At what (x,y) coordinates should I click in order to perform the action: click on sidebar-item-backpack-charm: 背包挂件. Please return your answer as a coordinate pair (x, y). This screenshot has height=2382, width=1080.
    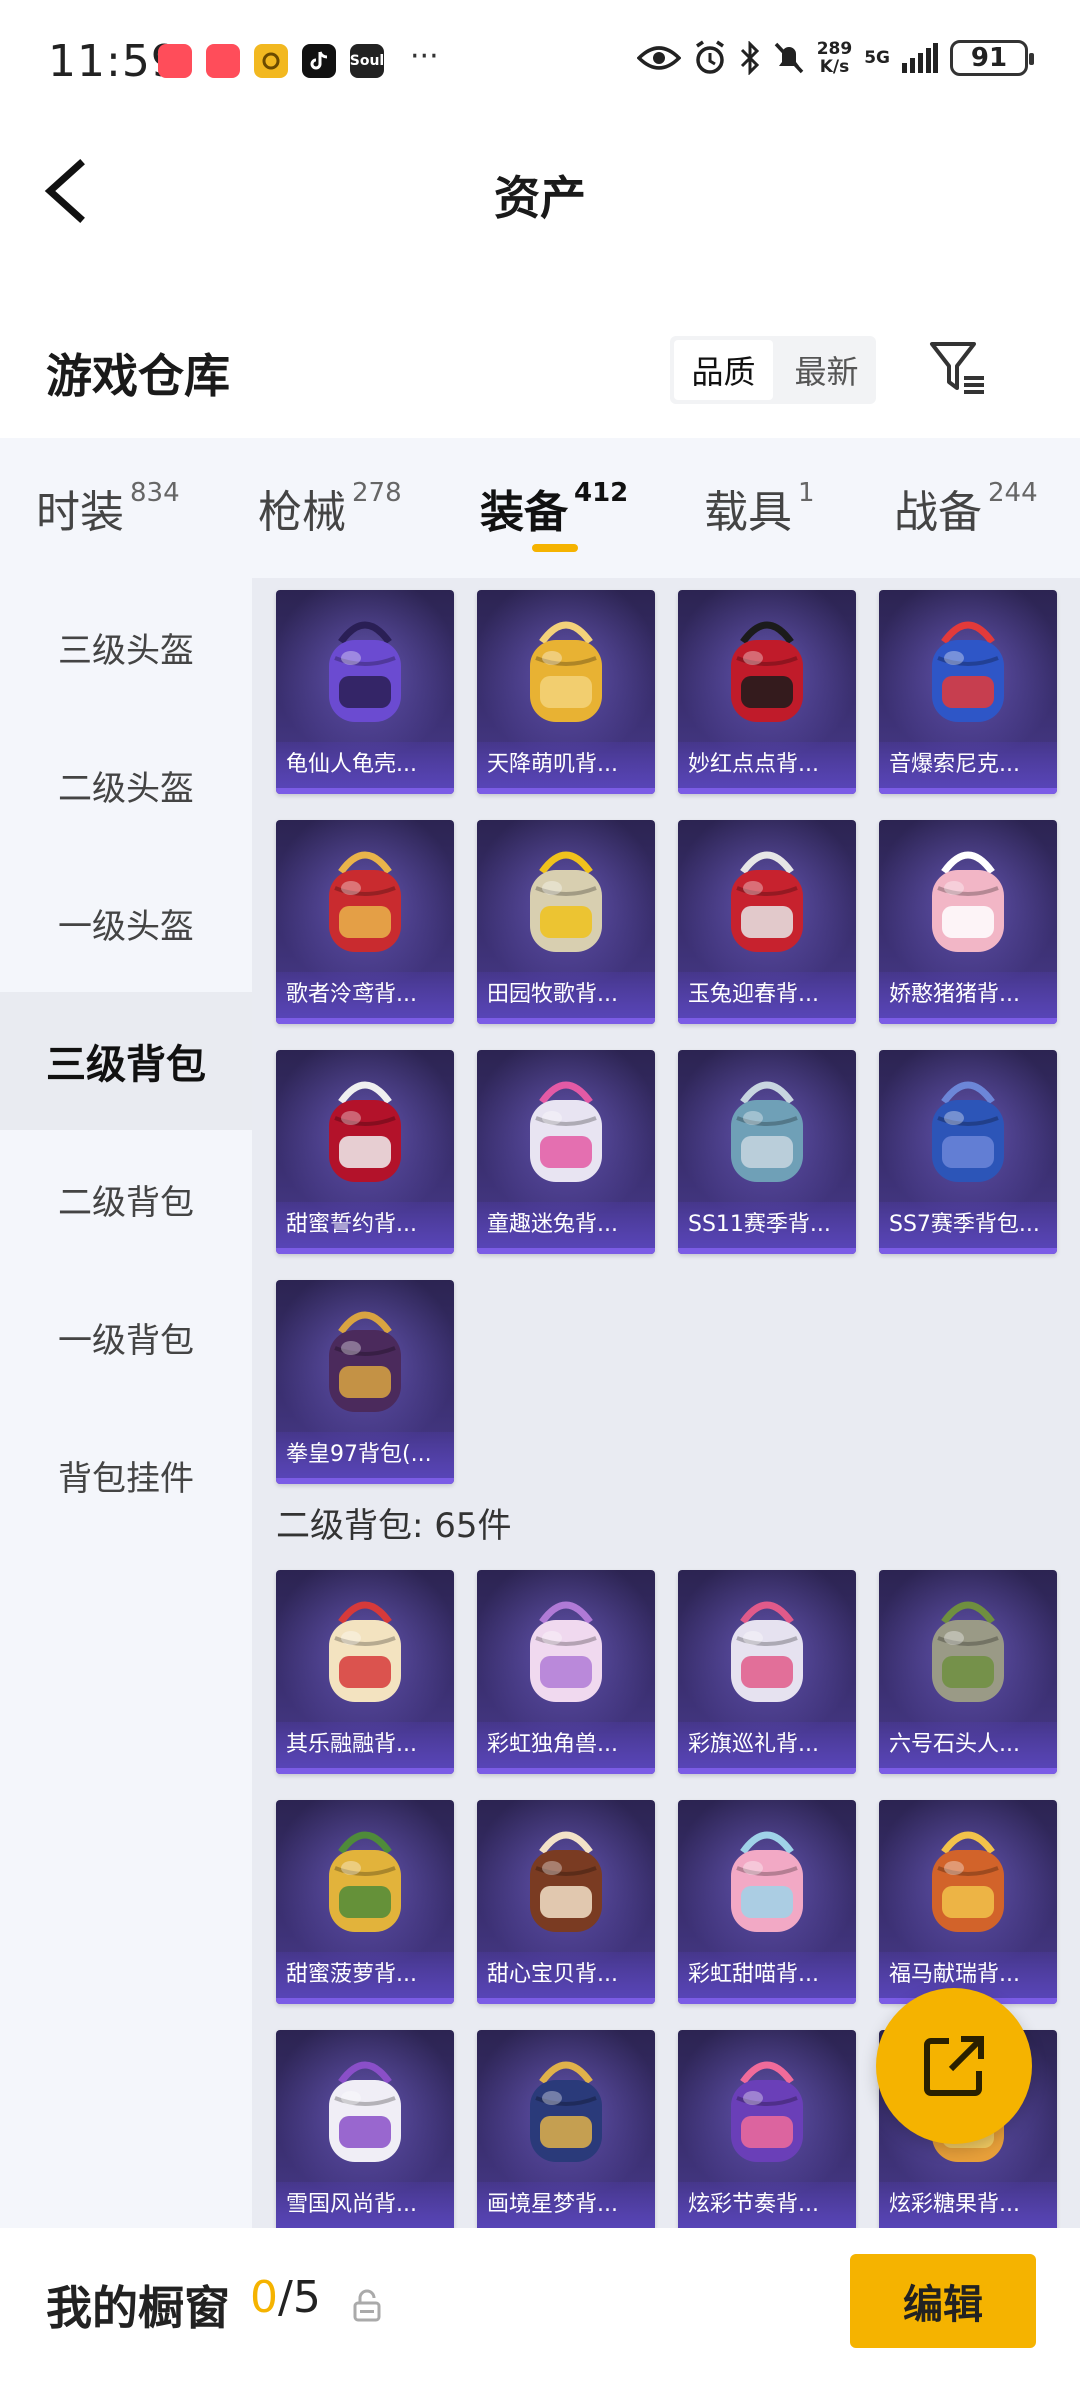
    Looking at the image, I should click on (126, 1475).